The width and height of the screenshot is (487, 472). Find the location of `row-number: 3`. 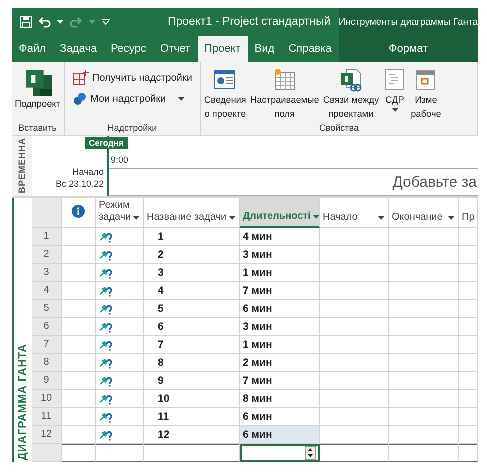

row-number: 3 is located at coordinates (47, 273).